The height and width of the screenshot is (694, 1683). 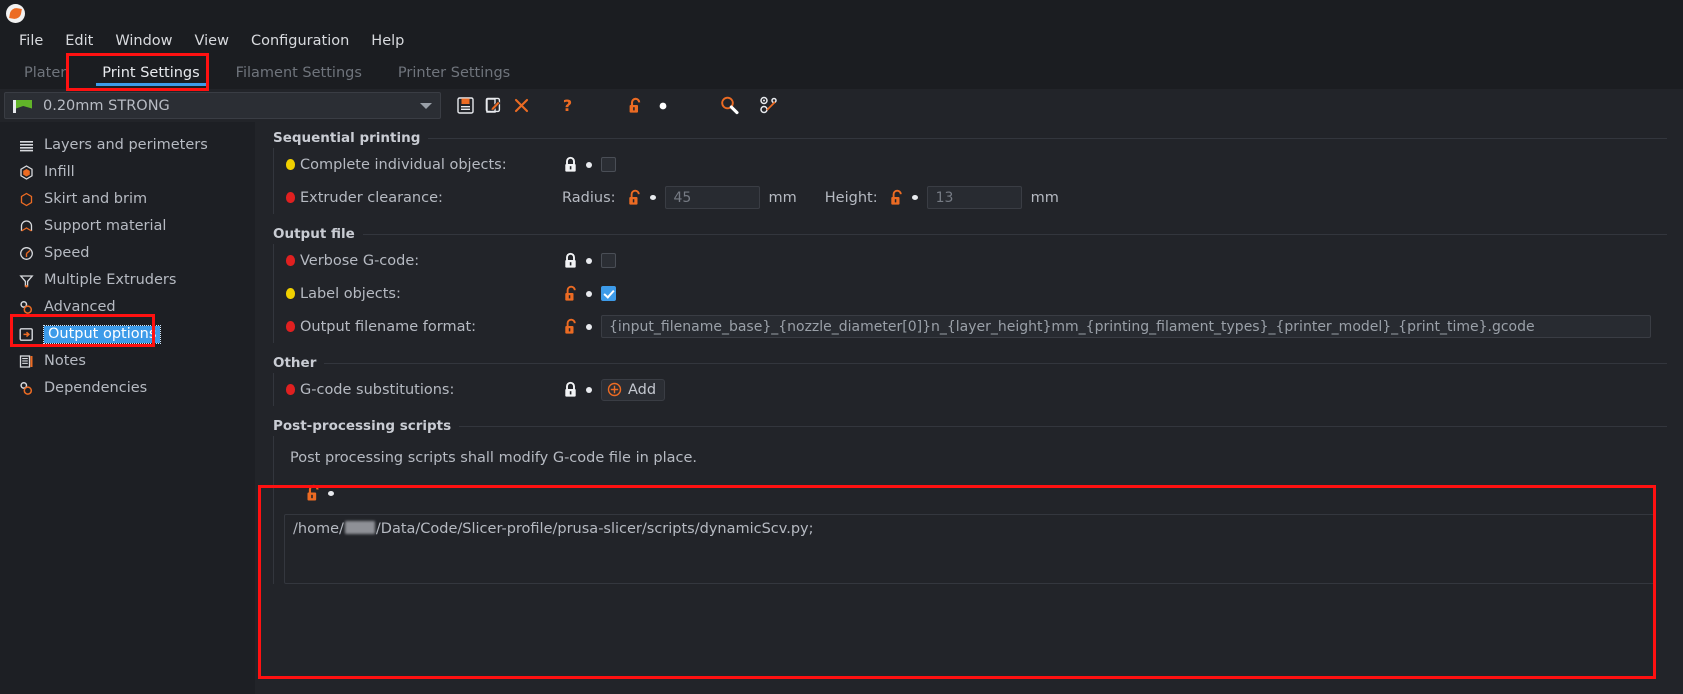 I want to click on tab-print-settings: Print Settings, so click(x=150, y=75).